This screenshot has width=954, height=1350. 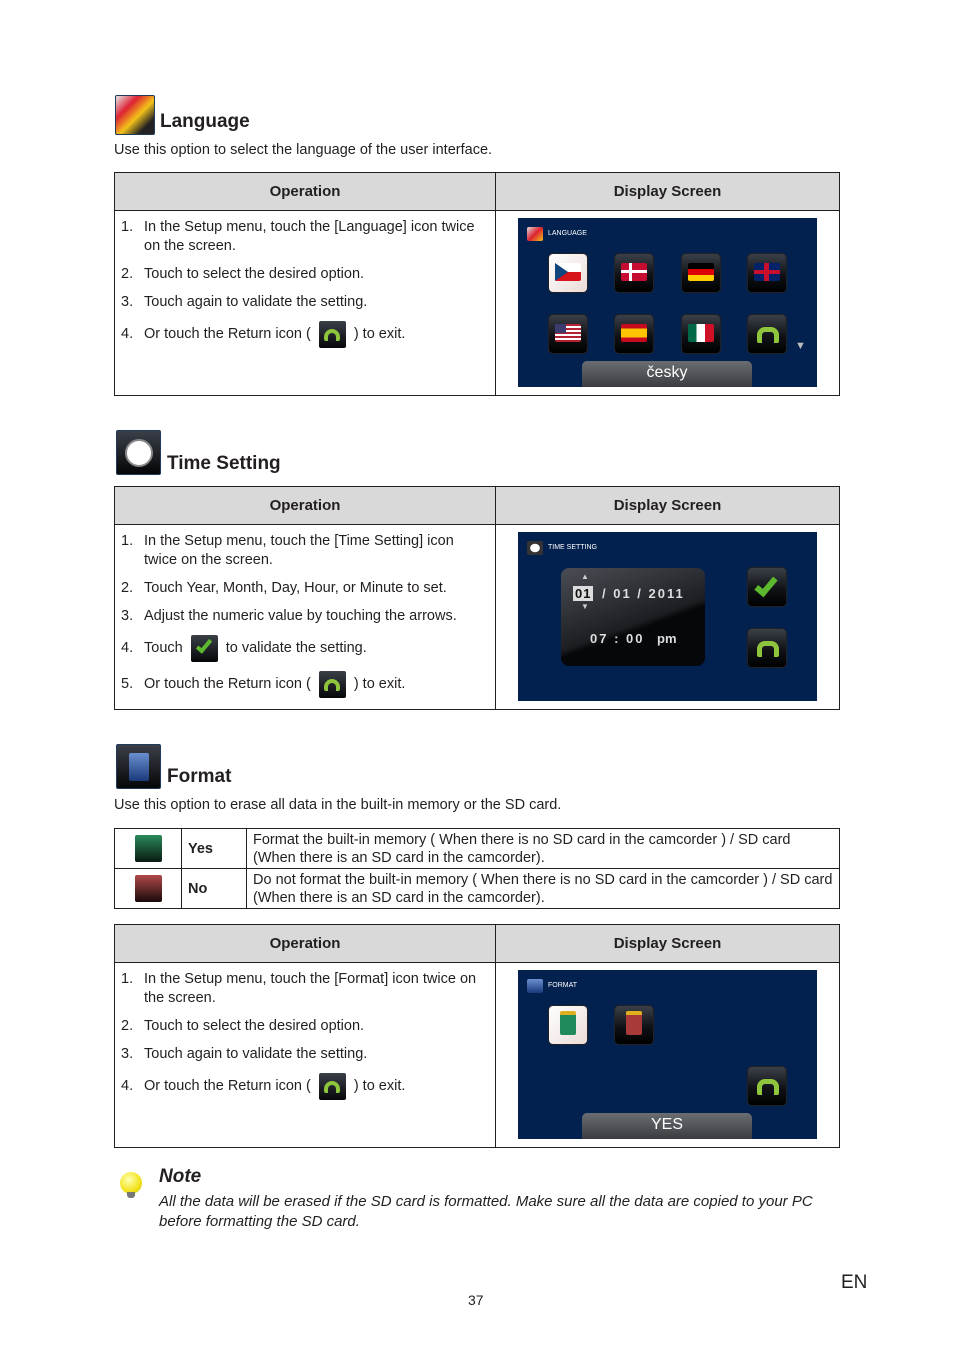 What do you see at coordinates (214, 888) in the screenshot?
I see `option-label: No` at bounding box center [214, 888].